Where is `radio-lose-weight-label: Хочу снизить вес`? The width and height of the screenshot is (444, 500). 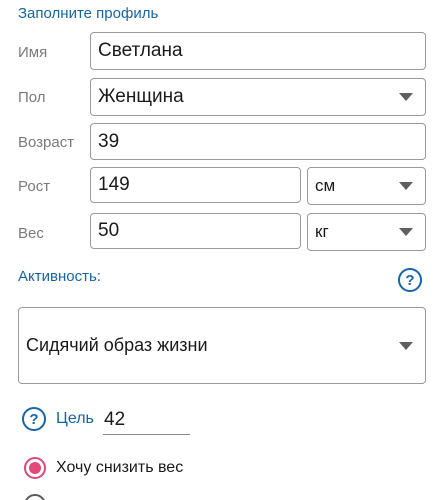 radio-lose-weight-label: Хочу снизить вес is located at coordinates (119, 468).